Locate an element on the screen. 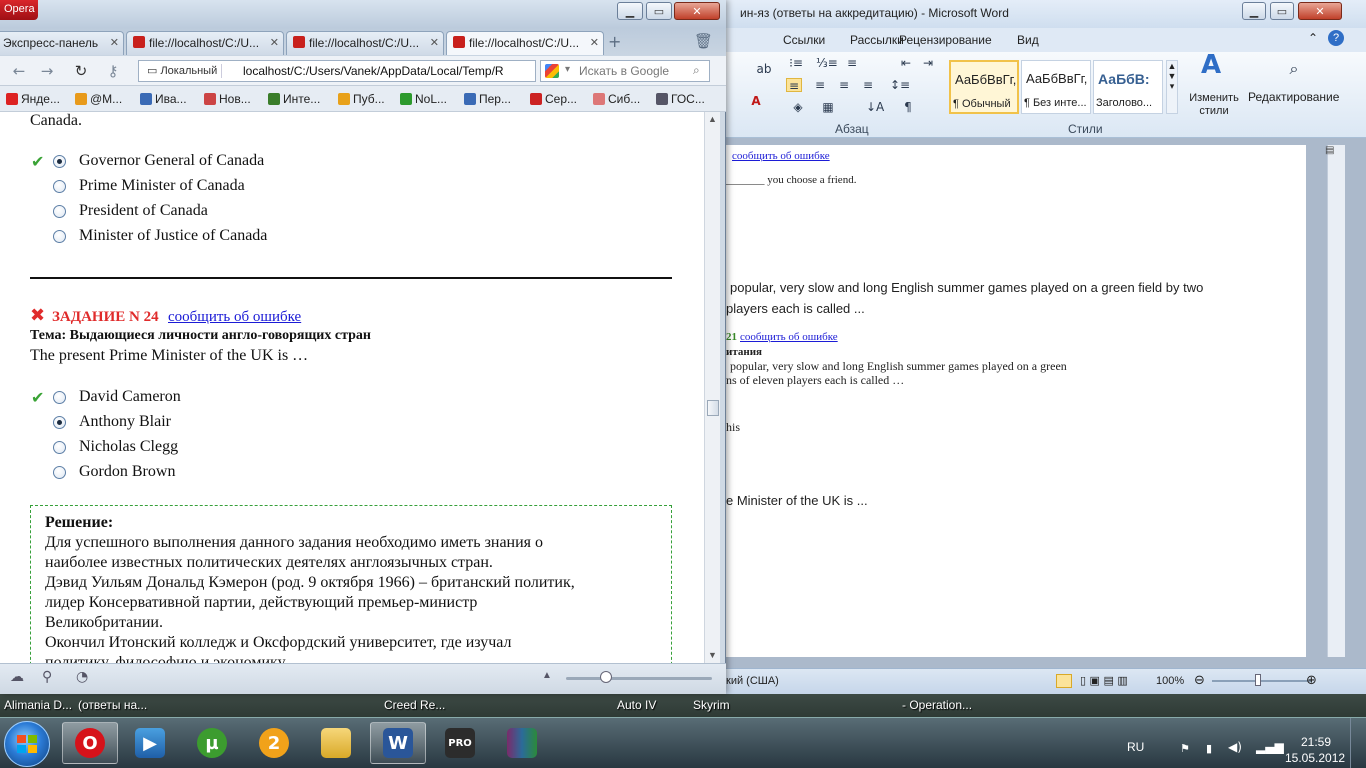  decrease-indent-icon: ⇤ is located at coordinates (906, 63).